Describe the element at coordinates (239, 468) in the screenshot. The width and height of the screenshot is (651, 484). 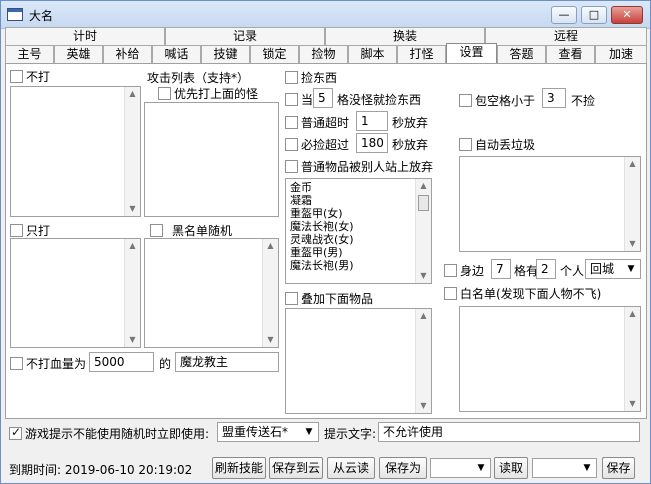
I see `refresh-skills-button: 刷新技能` at that location.